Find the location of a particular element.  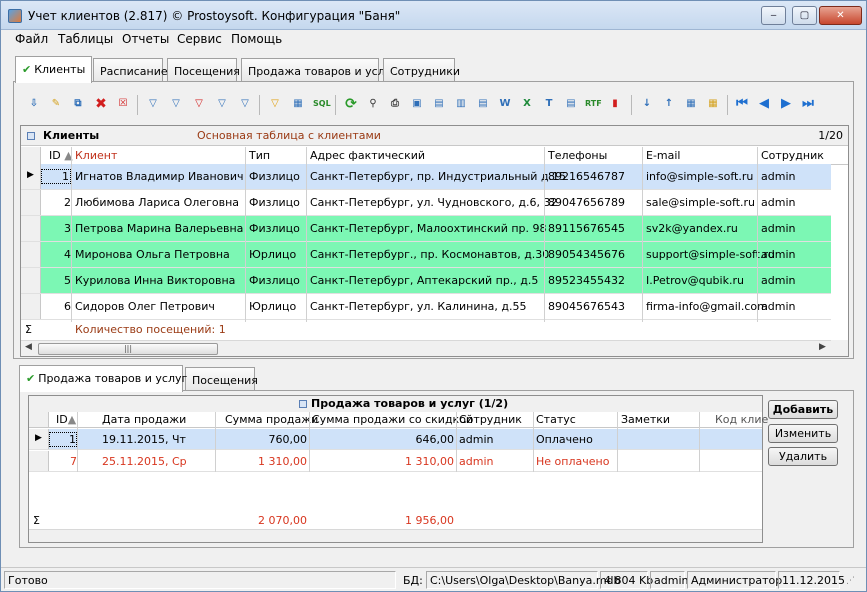

cell-sum: 760,00 is located at coordinates (263, 439).